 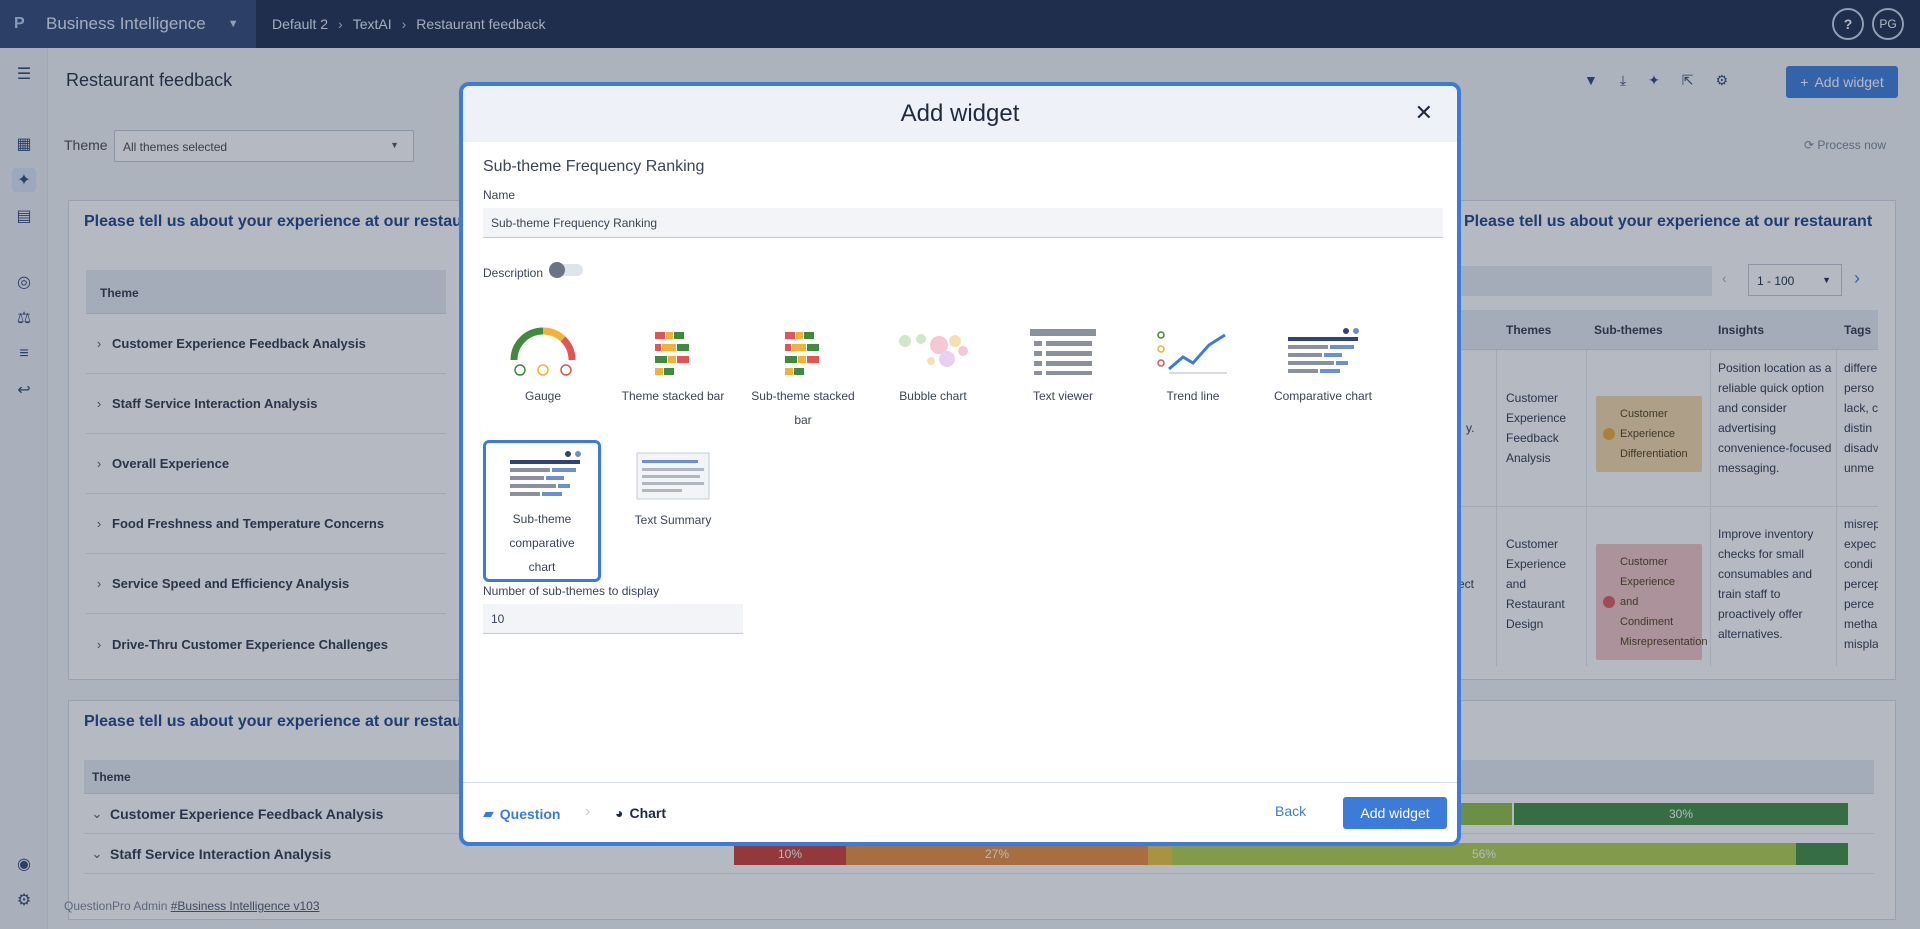 What do you see at coordinates (530, 813) in the screenshot?
I see `step-label: Question` at bounding box center [530, 813].